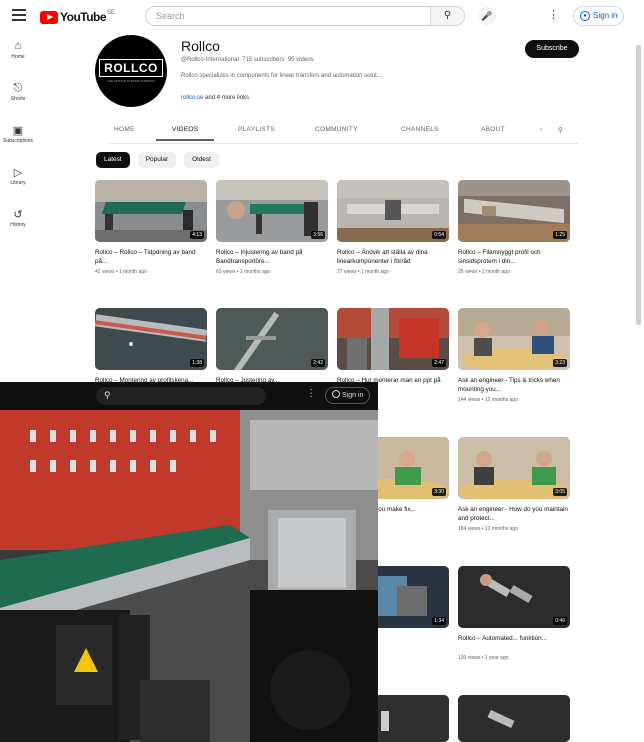 The height and width of the screenshot is (742, 644). I want to click on video-duration: 3:30, so click(439, 492).